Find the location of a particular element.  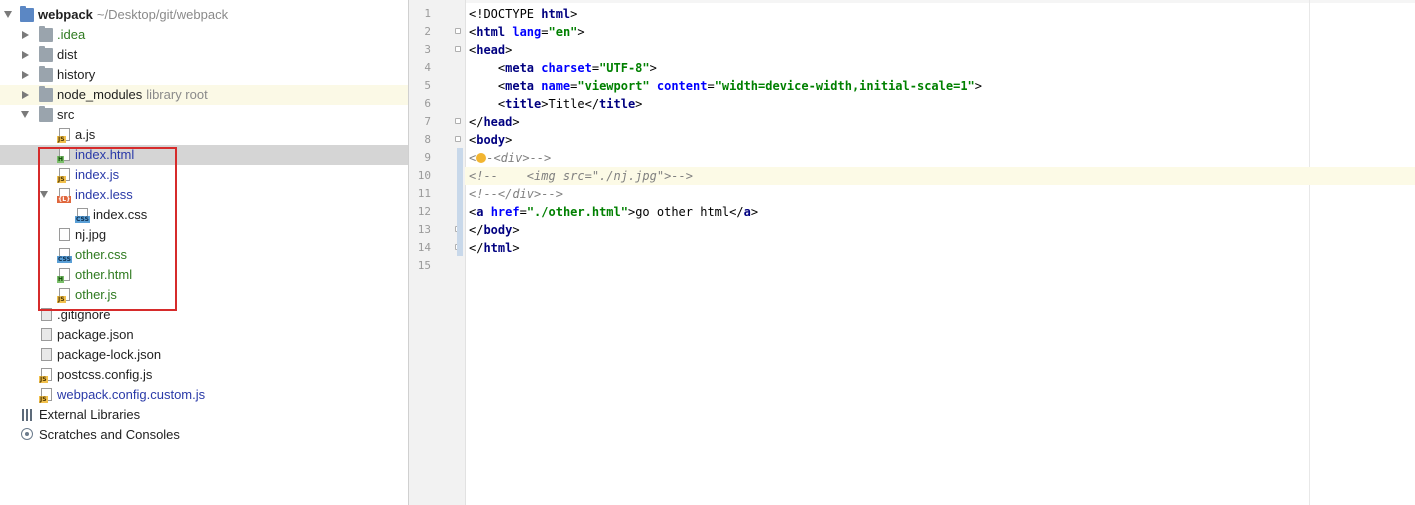

tree-item-label: index.html is located at coordinates (105, 154).